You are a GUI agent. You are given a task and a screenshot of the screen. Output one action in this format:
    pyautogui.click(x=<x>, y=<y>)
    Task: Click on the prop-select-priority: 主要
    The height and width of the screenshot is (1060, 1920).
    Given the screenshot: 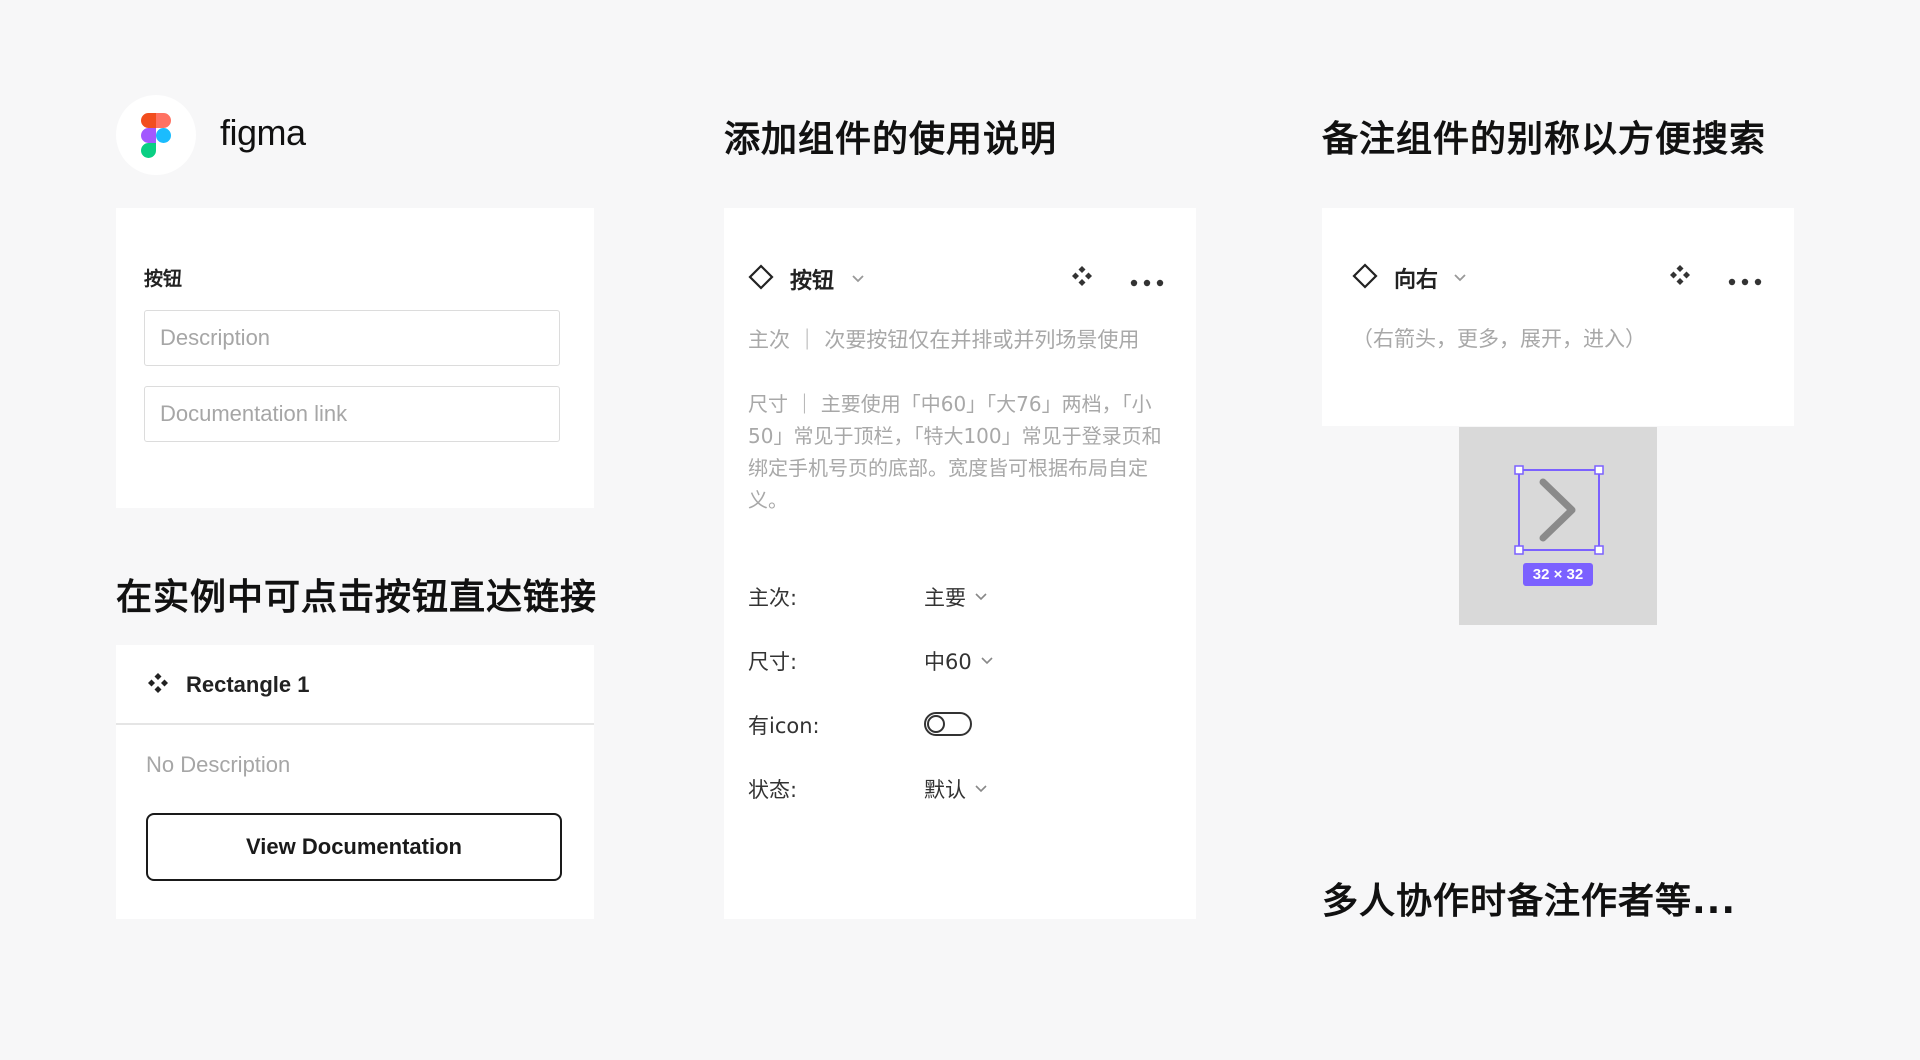 What is the action you would take?
    pyautogui.click(x=956, y=597)
    